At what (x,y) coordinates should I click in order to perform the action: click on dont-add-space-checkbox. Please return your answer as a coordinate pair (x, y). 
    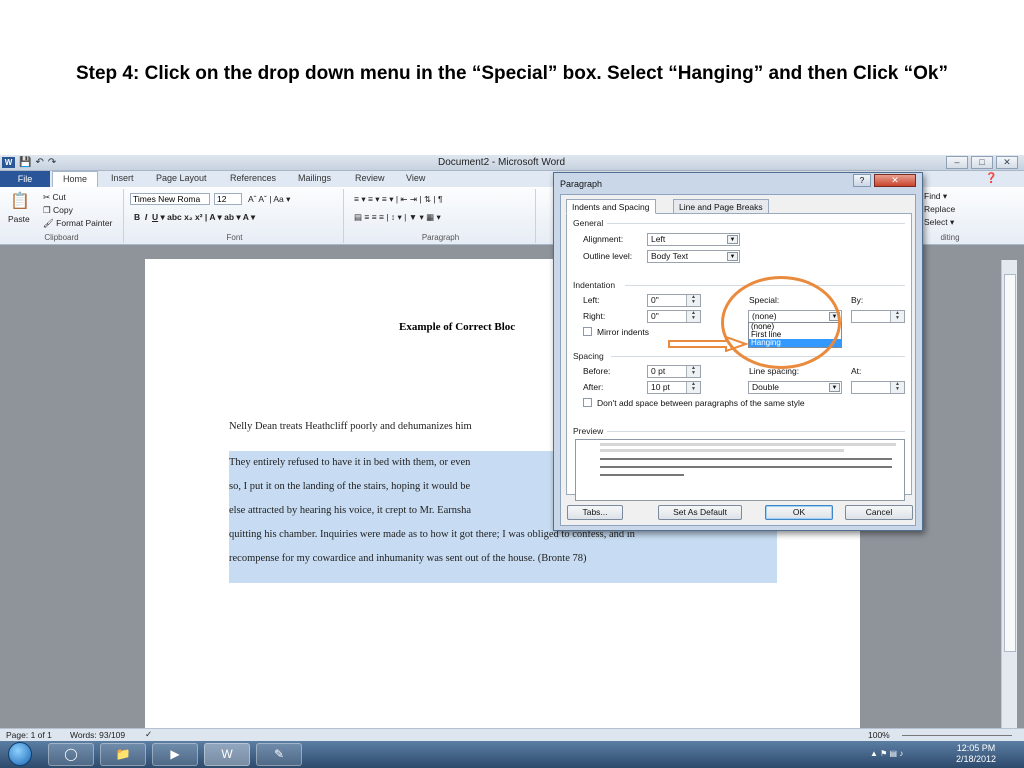
    Looking at the image, I should click on (587, 402).